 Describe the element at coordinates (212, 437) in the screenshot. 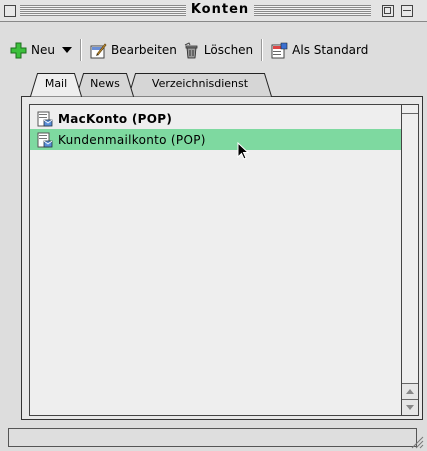

I see `status-bar` at that location.